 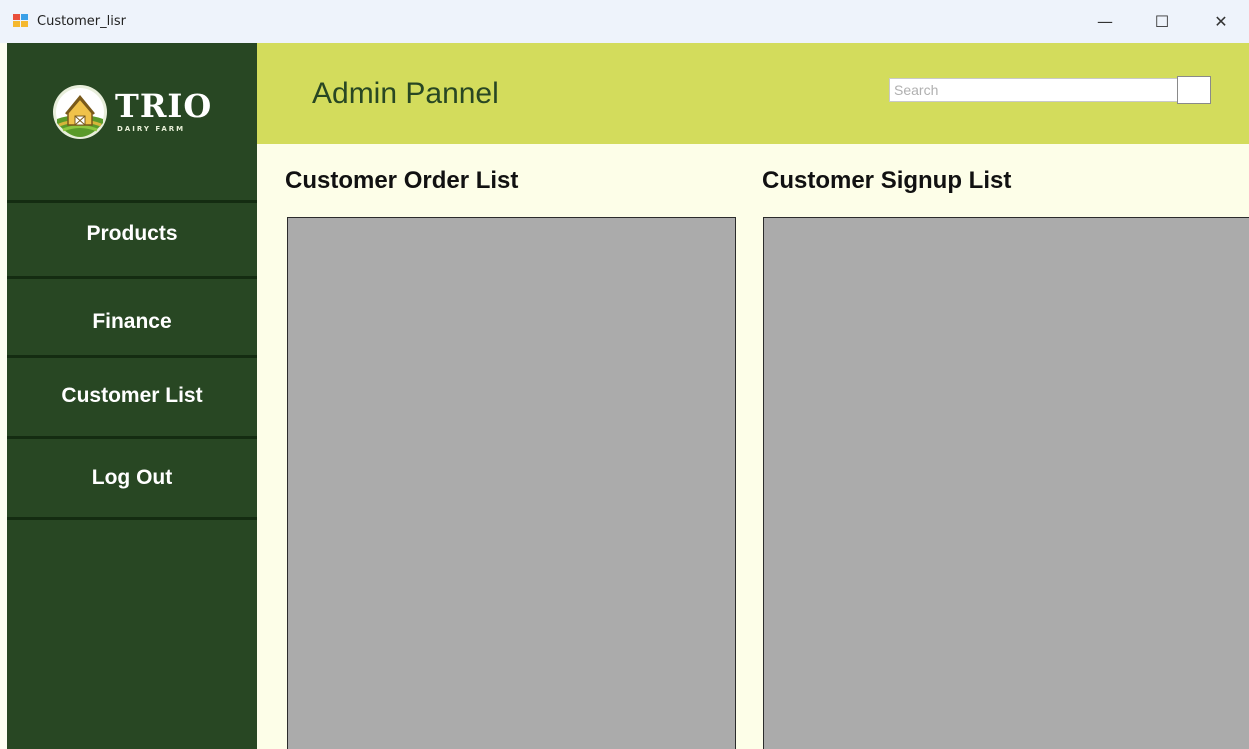 I want to click on search-button, so click(x=1194, y=90).